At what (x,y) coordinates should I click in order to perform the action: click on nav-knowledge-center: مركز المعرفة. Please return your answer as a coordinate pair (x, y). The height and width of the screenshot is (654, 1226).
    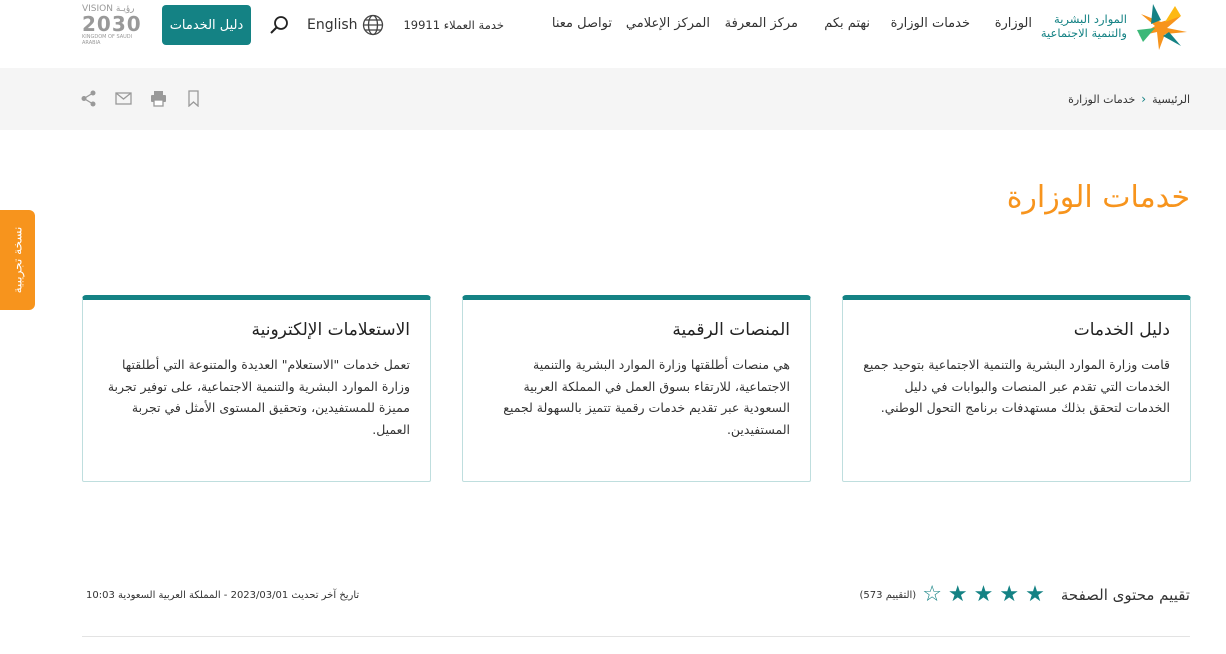
    Looking at the image, I should click on (761, 23).